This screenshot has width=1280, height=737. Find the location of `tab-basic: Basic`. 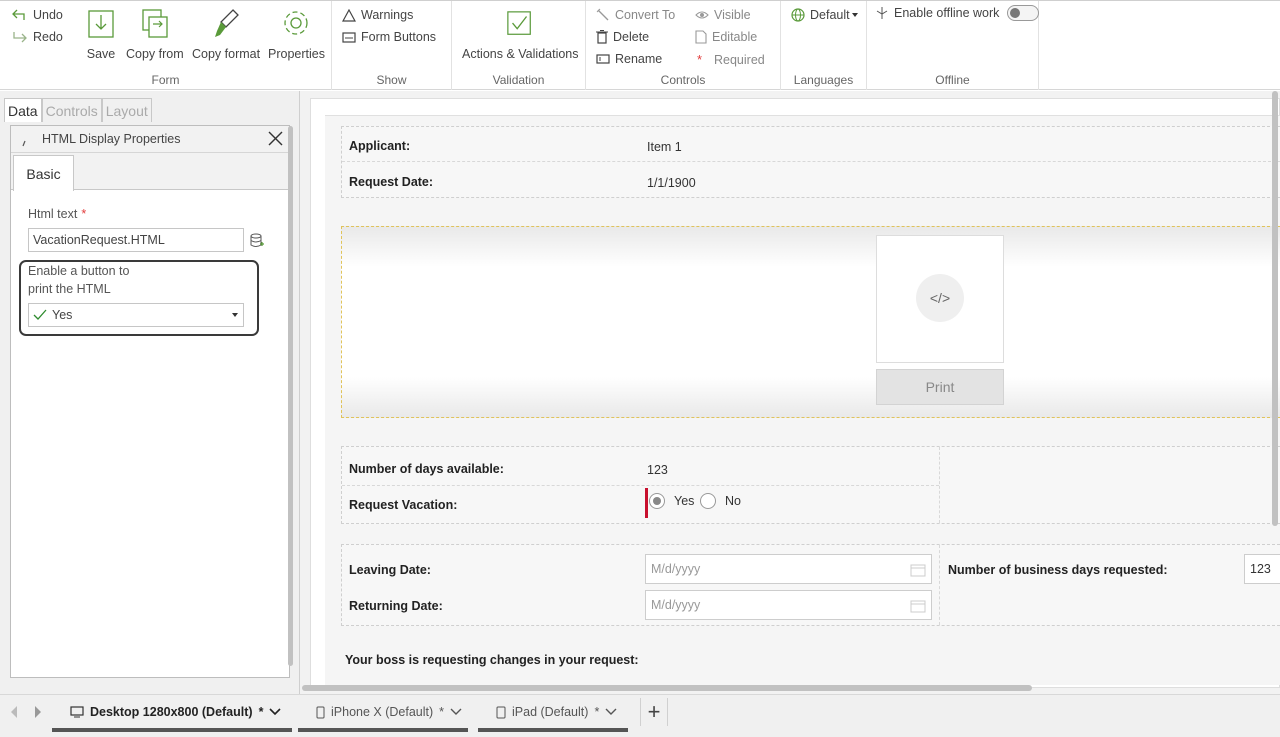

tab-basic: Basic is located at coordinates (43, 173).